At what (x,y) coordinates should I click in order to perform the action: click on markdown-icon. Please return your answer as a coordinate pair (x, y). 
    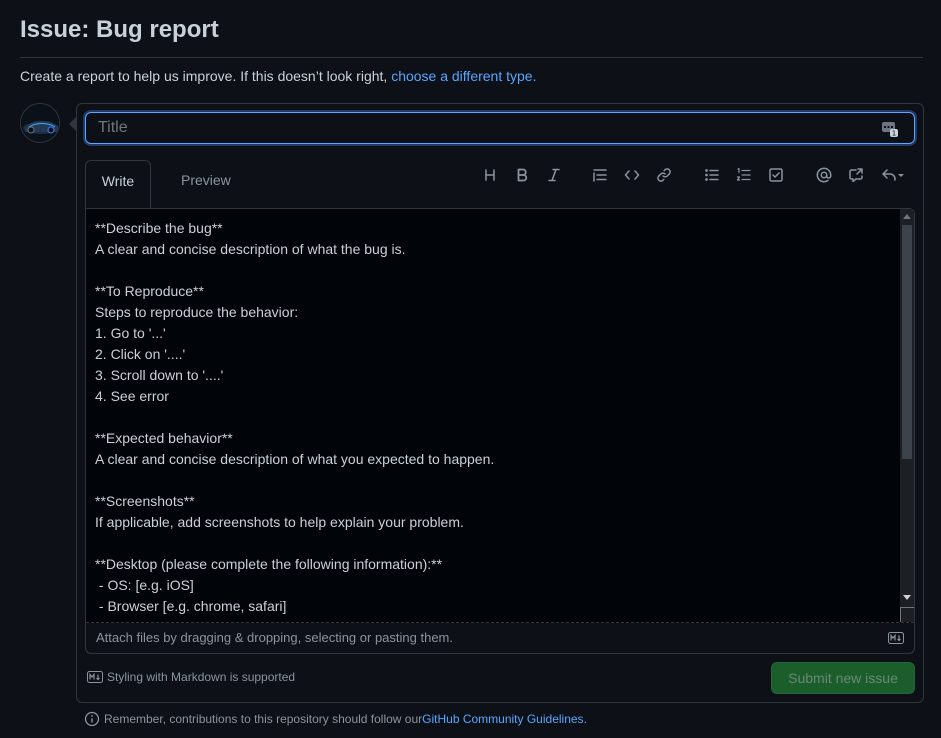
    Looking at the image, I should click on (896, 638).